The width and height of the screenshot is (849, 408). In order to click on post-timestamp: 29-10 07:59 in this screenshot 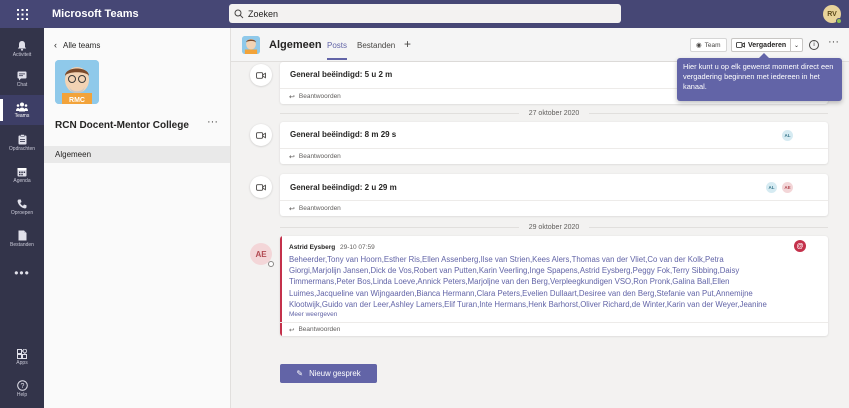, I will do `click(357, 247)`.